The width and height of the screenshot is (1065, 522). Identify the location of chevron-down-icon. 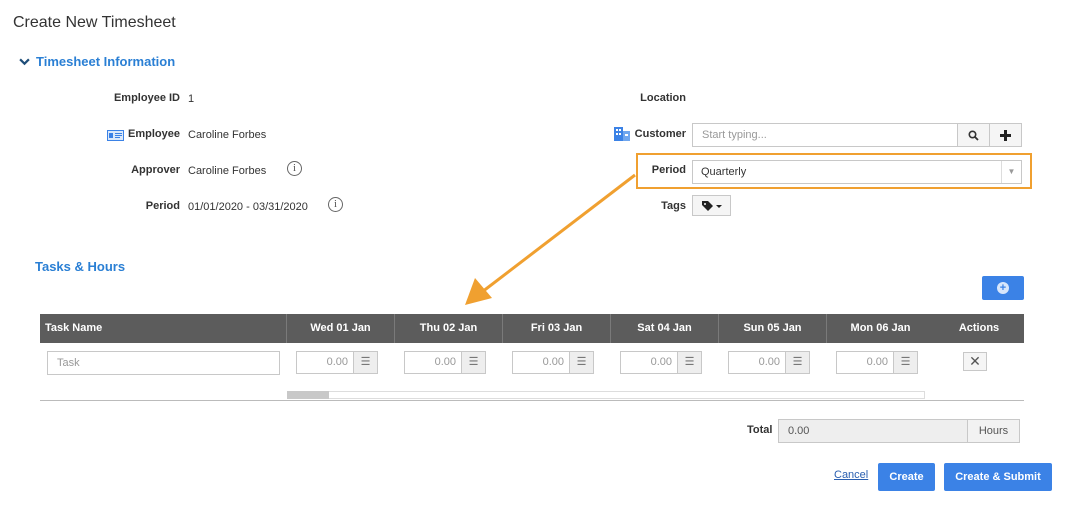
(24, 62).